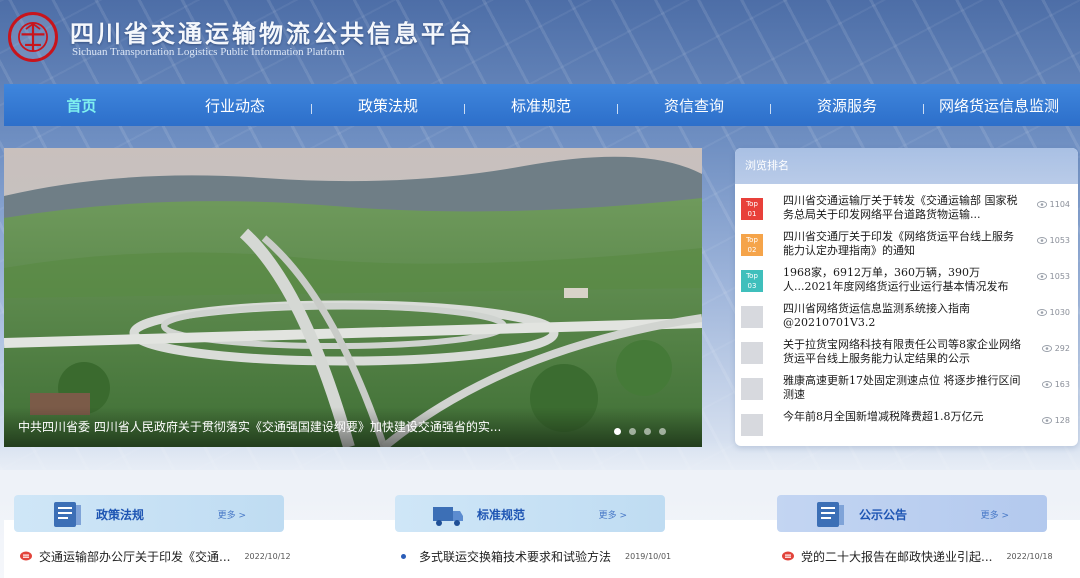 This screenshot has width=1080, height=578. What do you see at coordinates (903, 316) in the screenshot?
I see `ranking-item-title: 四川省网络货运信息监测系统接入指南@20210701V3.2` at bounding box center [903, 316].